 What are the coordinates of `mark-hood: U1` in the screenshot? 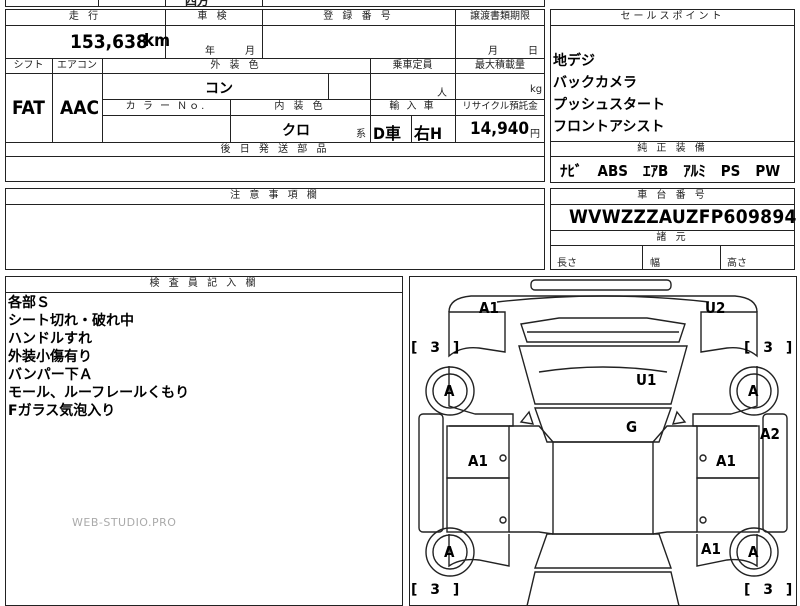 It's located at (646, 380).